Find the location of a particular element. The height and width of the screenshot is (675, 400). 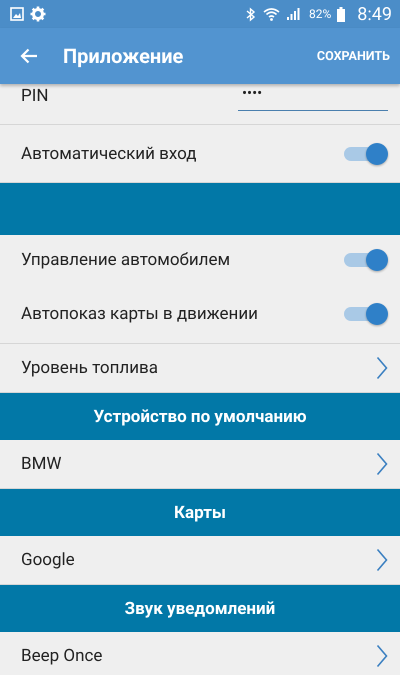

setting-label: Автоматический вход is located at coordinates (108, 154).